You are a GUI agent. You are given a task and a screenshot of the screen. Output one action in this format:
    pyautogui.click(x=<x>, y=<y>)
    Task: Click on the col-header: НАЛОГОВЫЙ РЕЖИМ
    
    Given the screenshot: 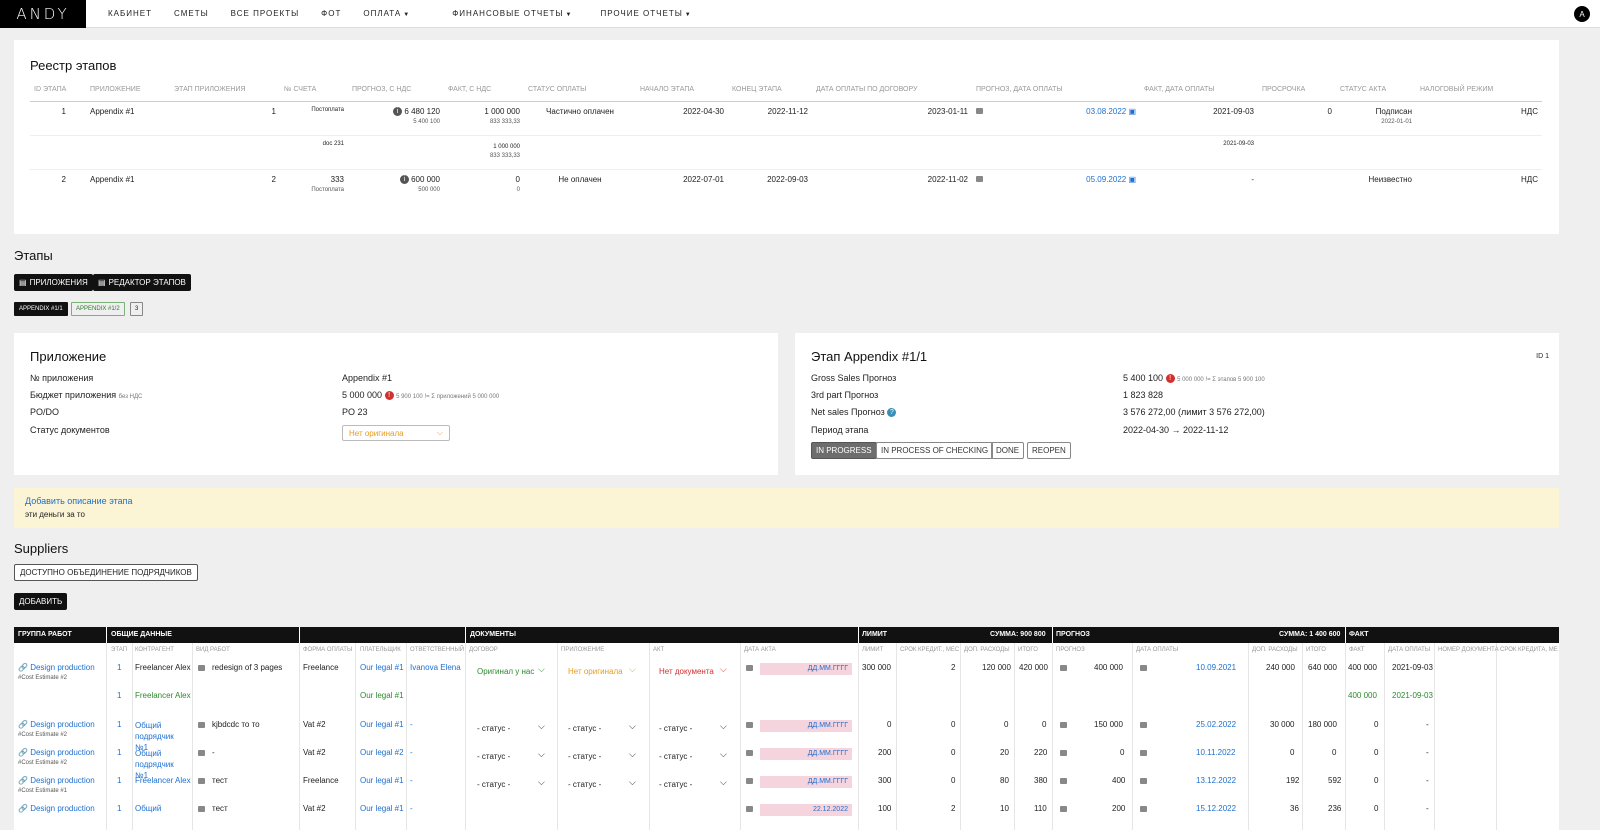 What is the action you would take?
    pyautogui.click(x=1479, y=92)
    